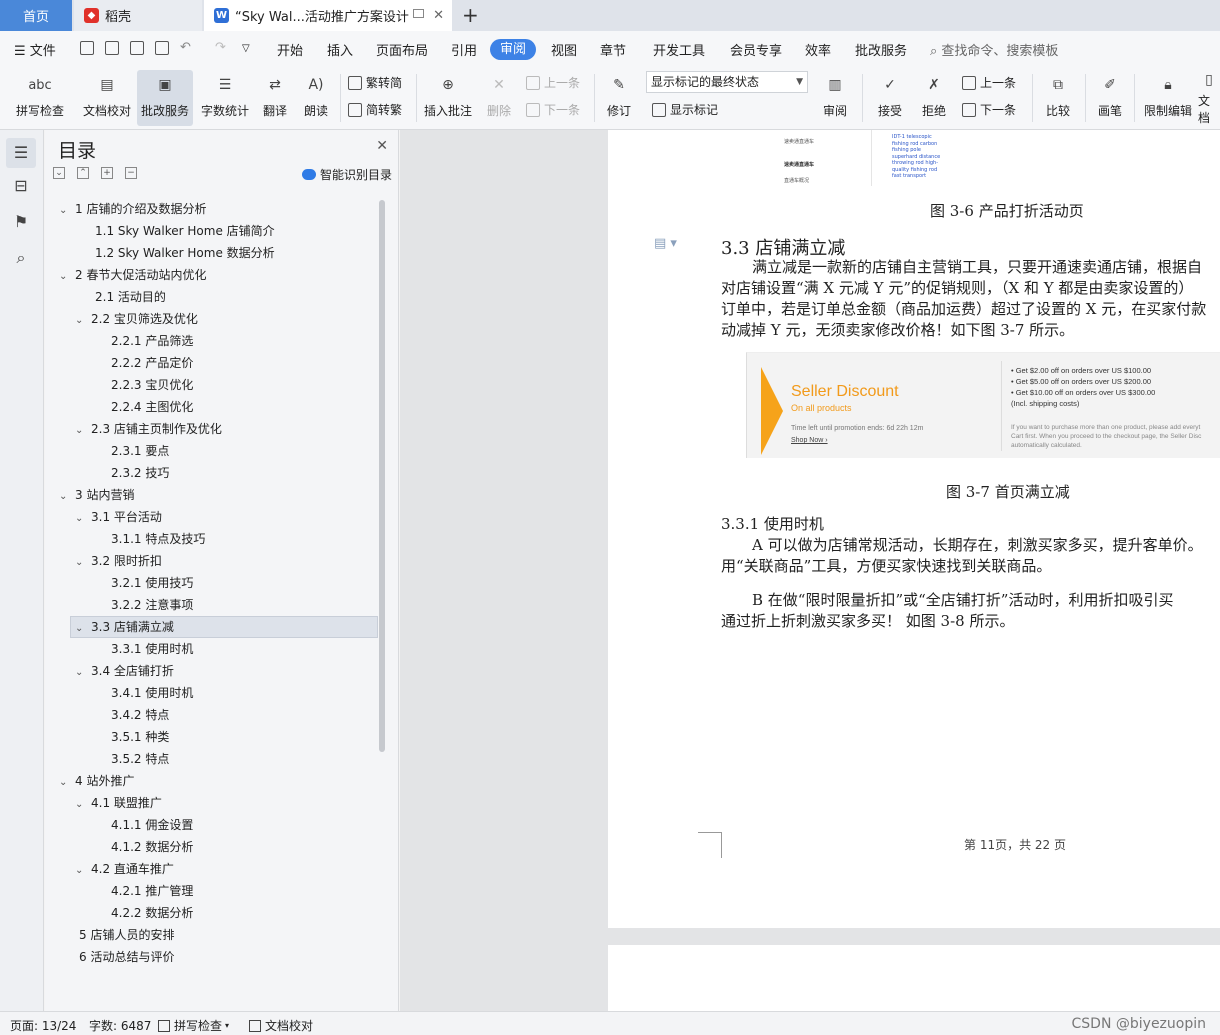 Image resolution: width=1220 pixels, height=1035 pixels. What do you see at coordinates (118, 561) in the screenshot?
I see `toc-item: ⌄ 3.2 限时折扣` at bounding box center [118, 561].